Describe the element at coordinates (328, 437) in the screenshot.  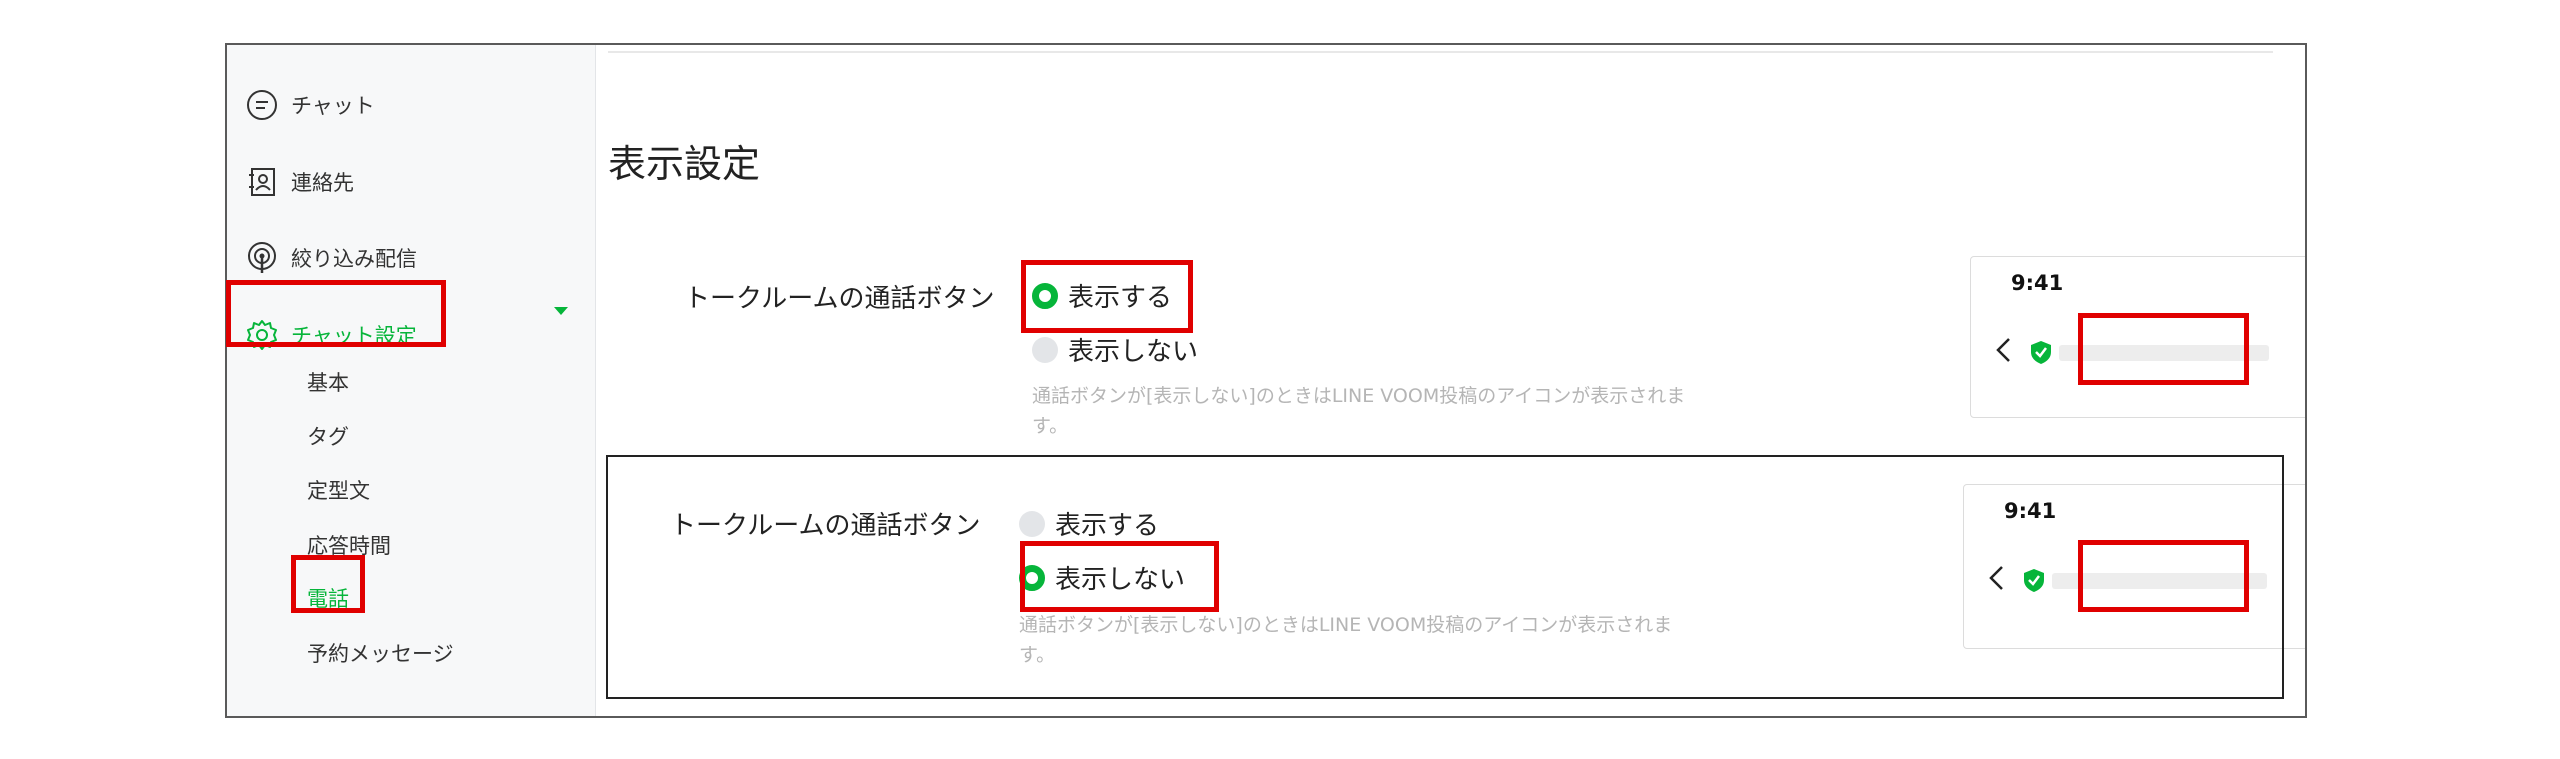
I see `sidebar-subitem-tag: タグ` at that location.